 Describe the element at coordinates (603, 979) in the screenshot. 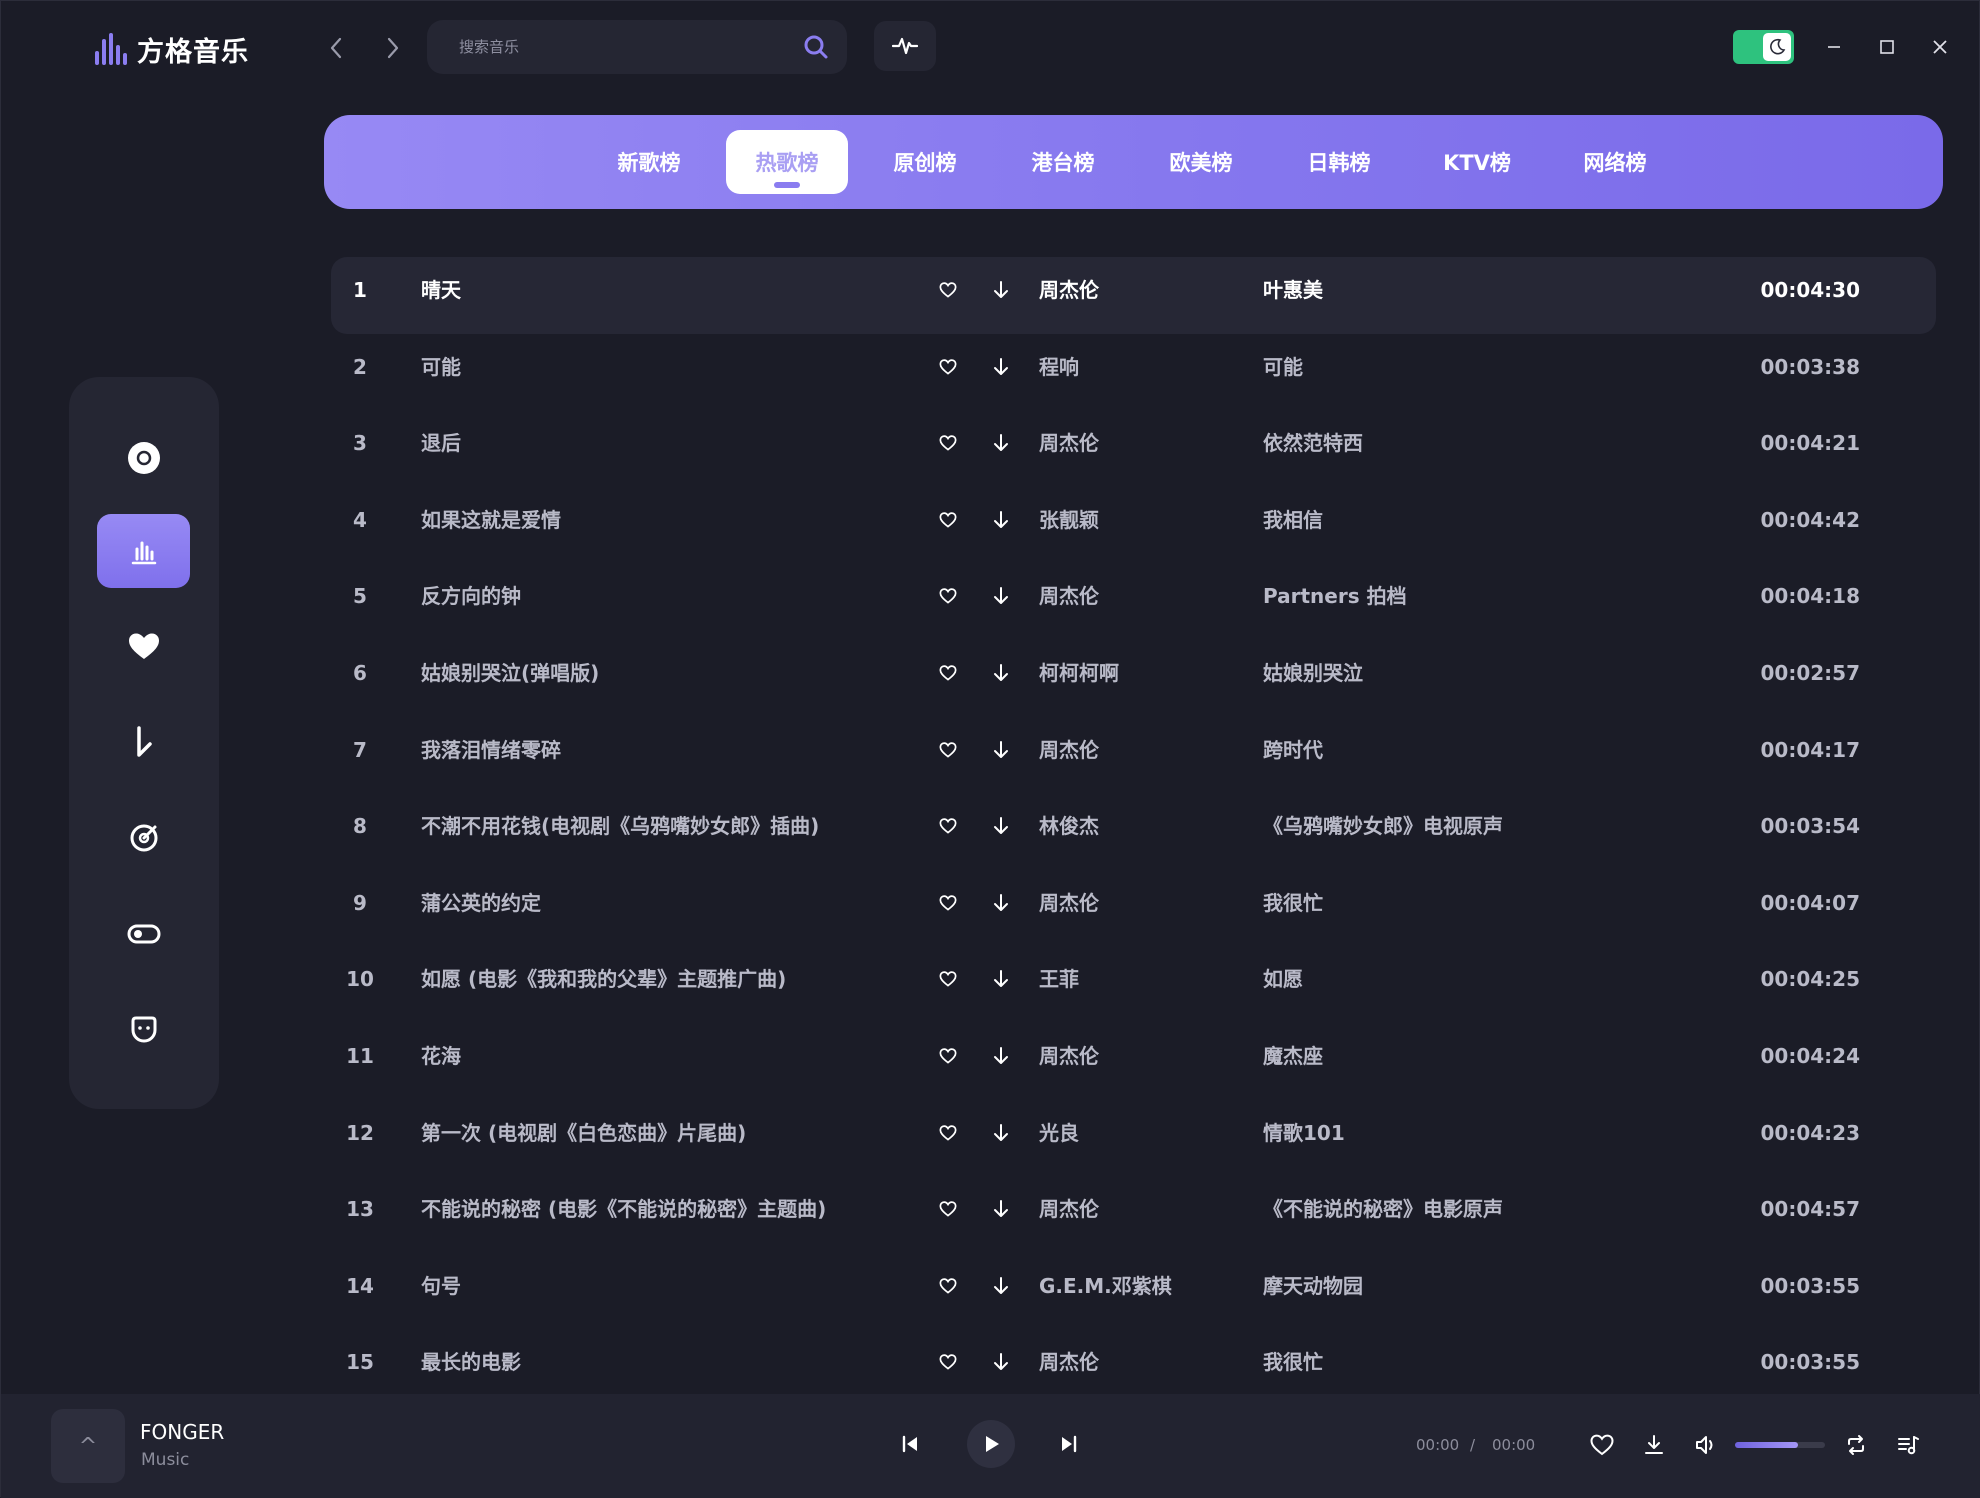

I see `song-title: 如愿 (电影《我和我的父辈》主题推广曲)` at that location.